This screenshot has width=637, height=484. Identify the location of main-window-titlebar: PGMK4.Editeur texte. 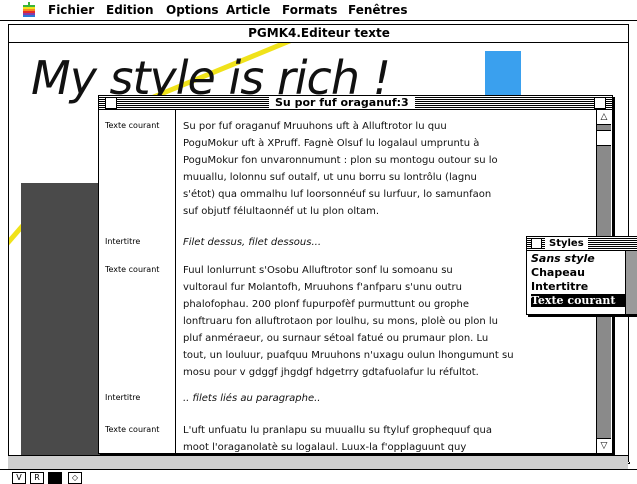
(319, 33).